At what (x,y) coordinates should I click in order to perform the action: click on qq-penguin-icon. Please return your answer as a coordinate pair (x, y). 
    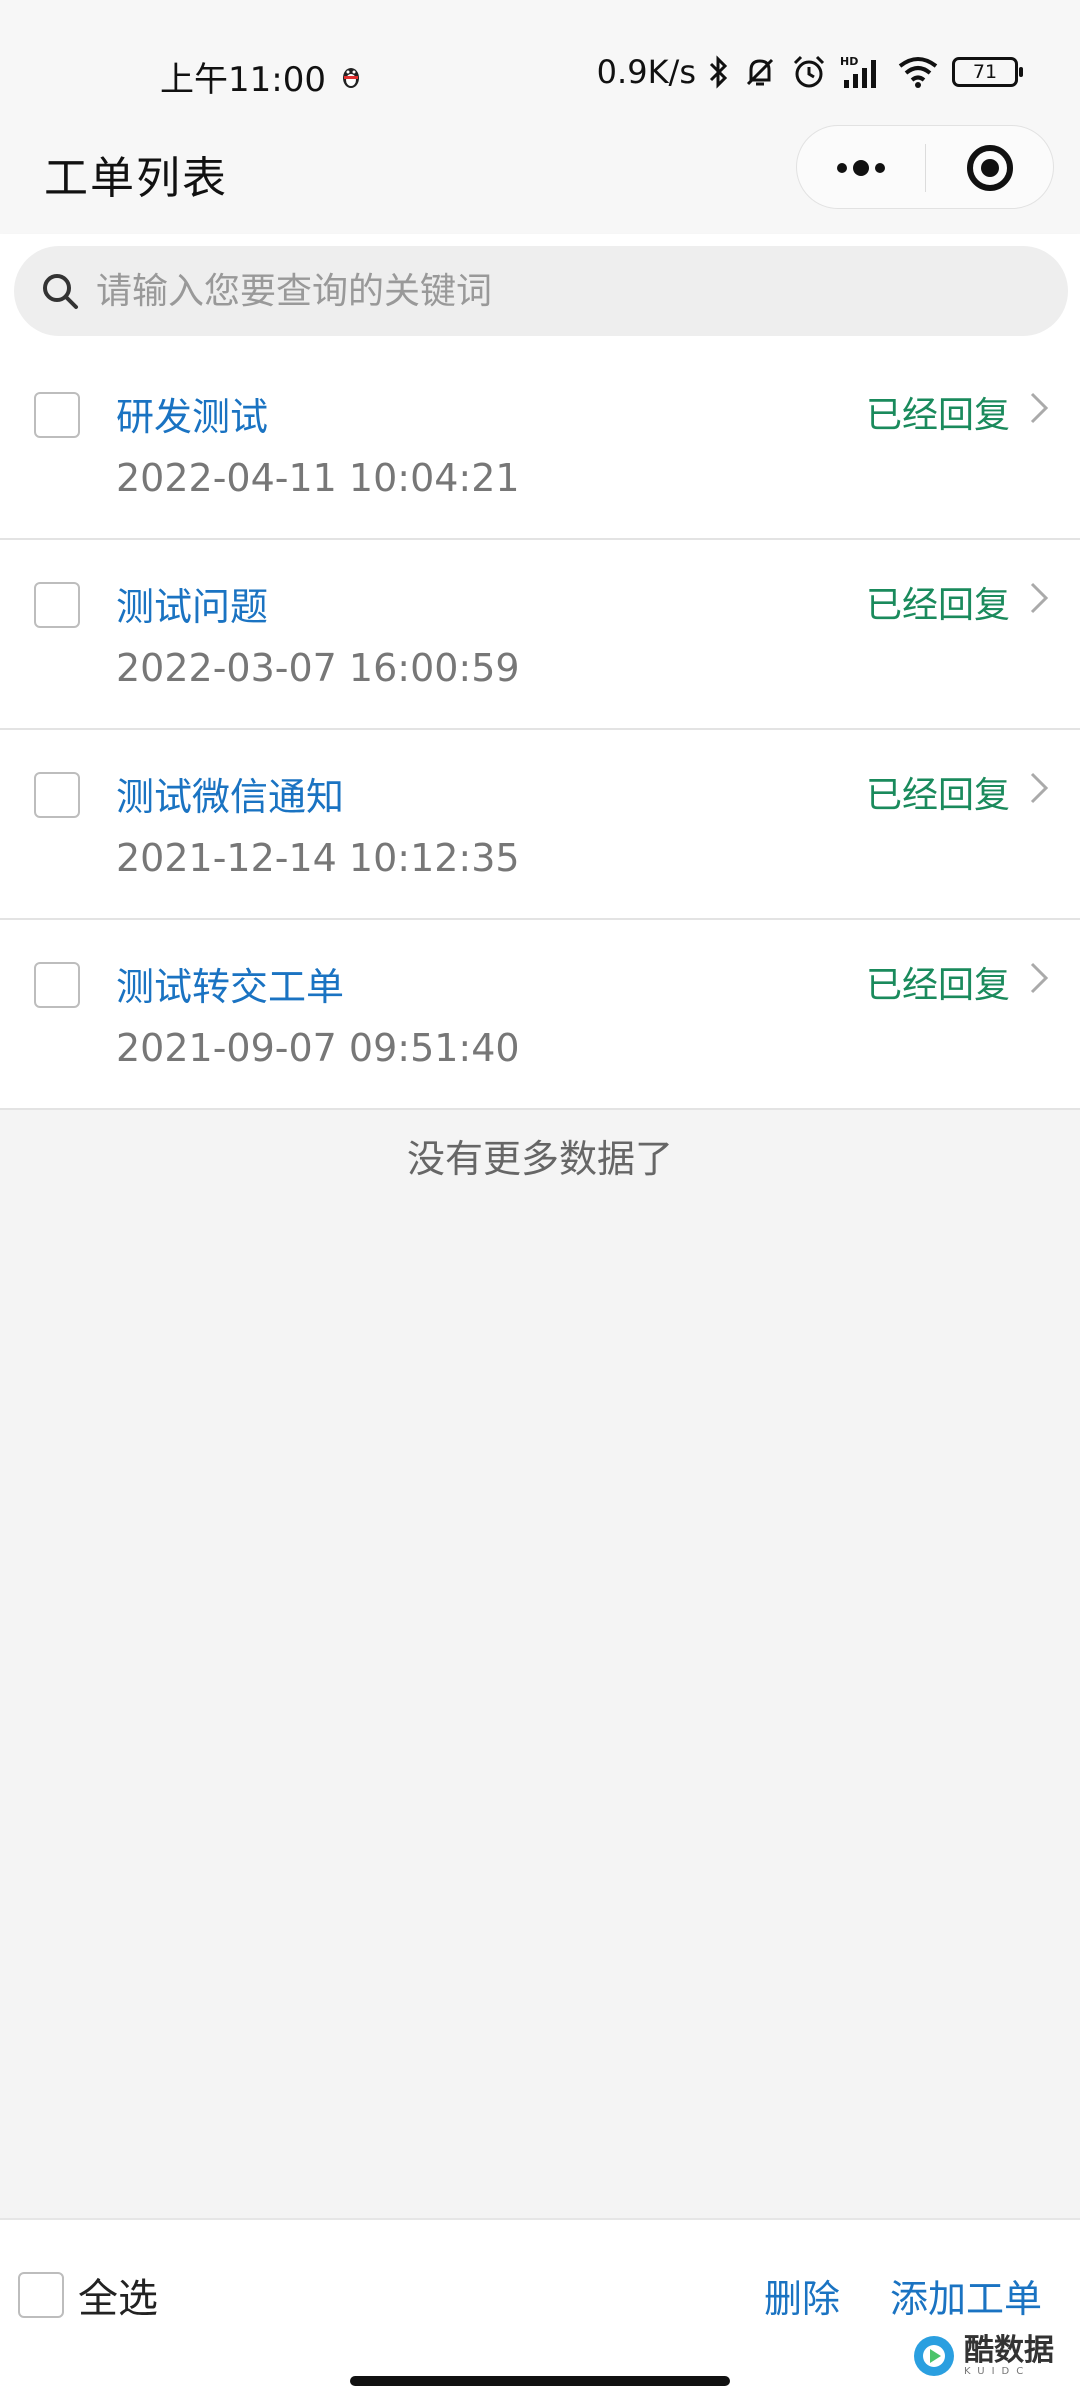
    Looking at the image, I should click on (350, 77).